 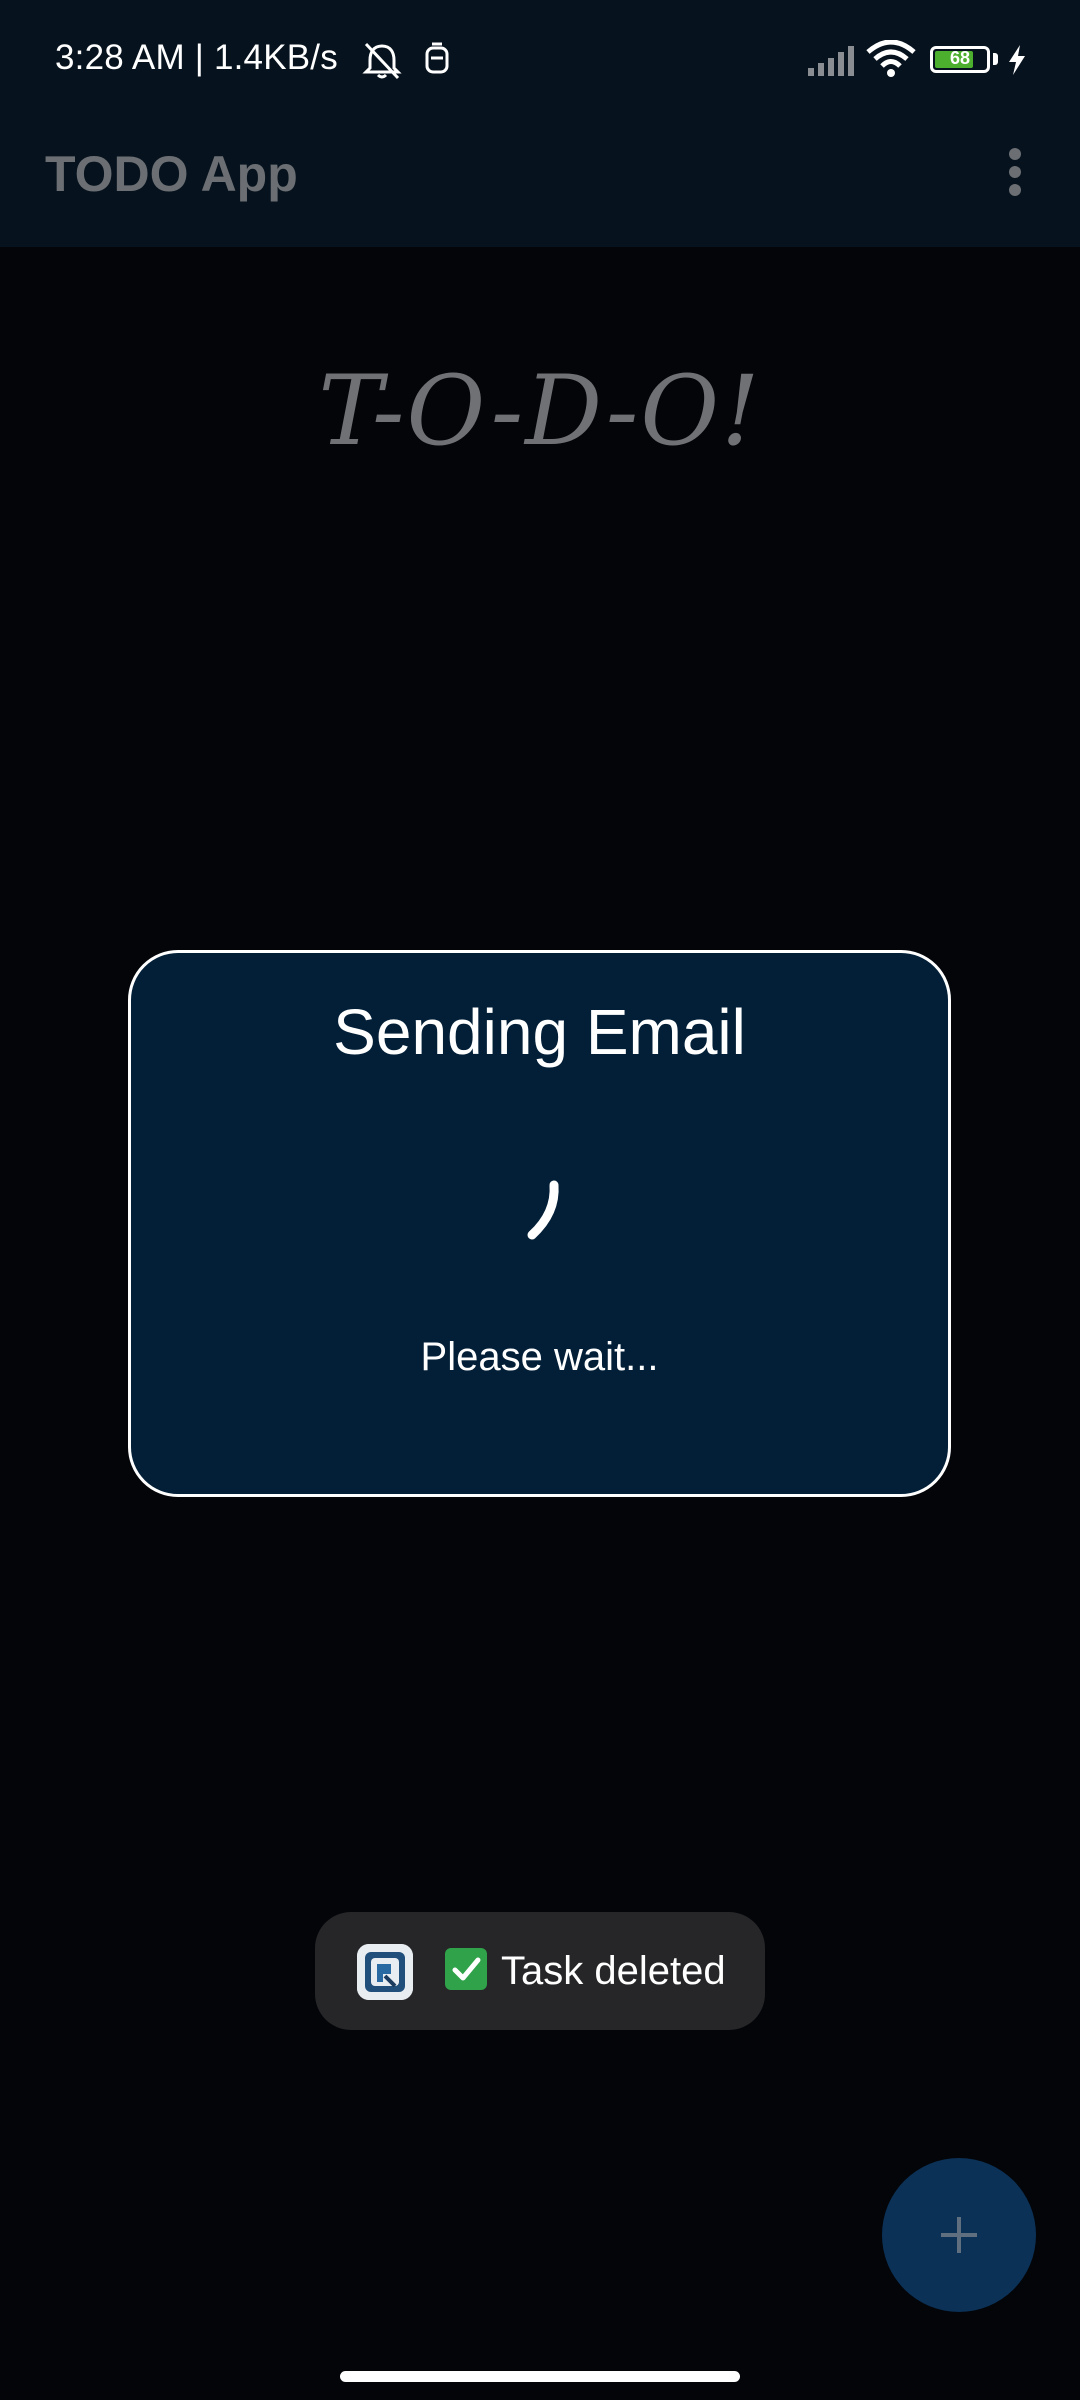 I want to click on toolbar-title: TODO App, so click(x=171, y=174).